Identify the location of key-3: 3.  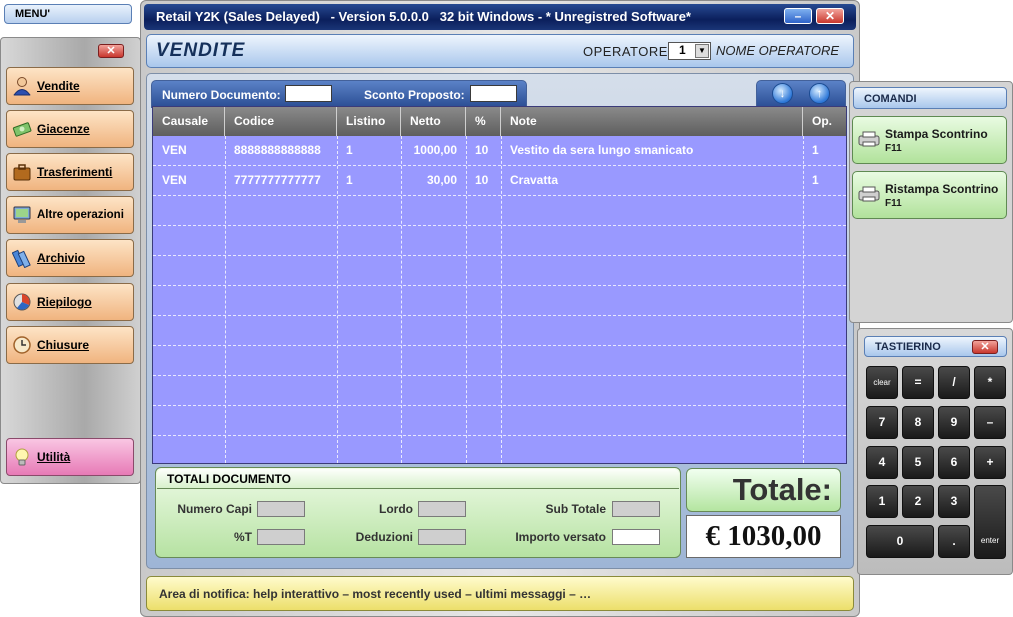
(954, 501).